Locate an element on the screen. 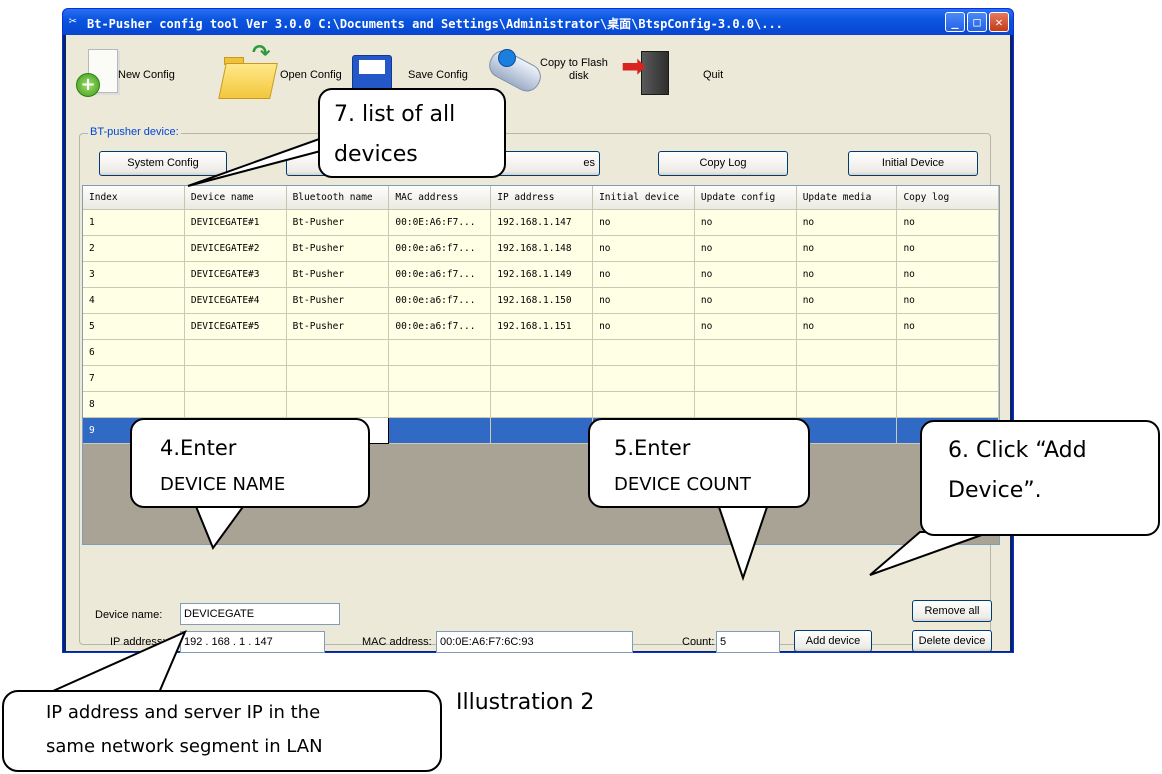 The width and height of the screenshot is (1162, 774). mac-address-field: 00:0E:A6:F7:6C:93 is located at coordinates (534, 642).